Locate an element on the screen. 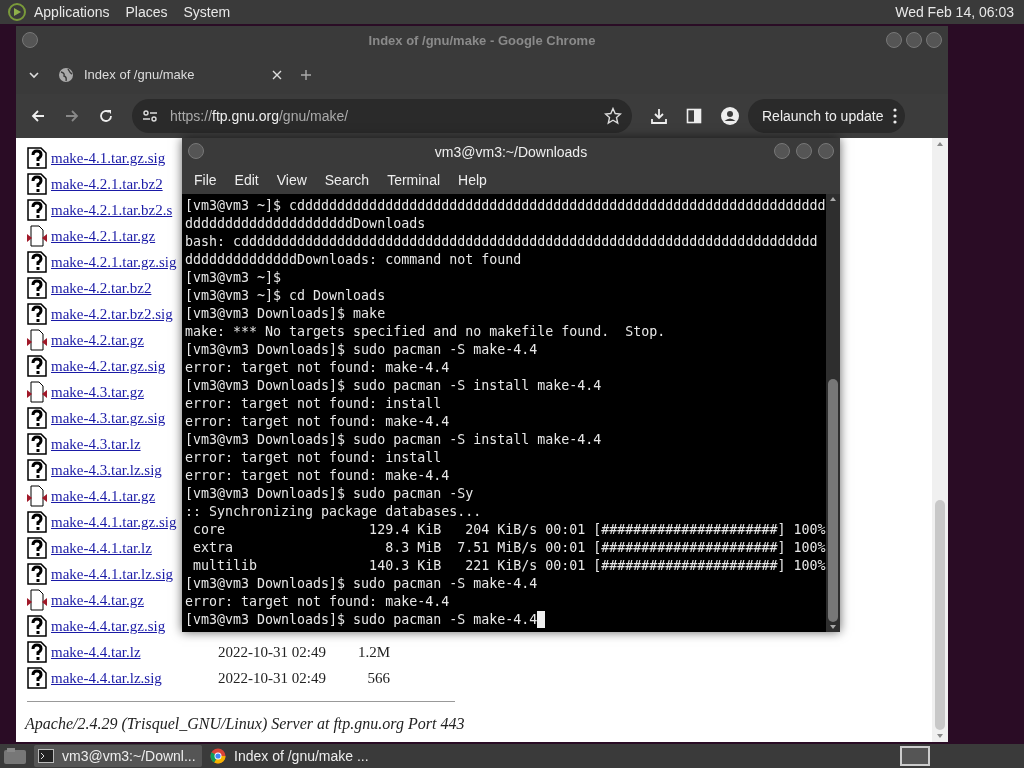 Image resolution: width=1024 pixels, height=768 pixels. file-link: make-4.4.1.tar.gz is located at coordinates (103, 496).